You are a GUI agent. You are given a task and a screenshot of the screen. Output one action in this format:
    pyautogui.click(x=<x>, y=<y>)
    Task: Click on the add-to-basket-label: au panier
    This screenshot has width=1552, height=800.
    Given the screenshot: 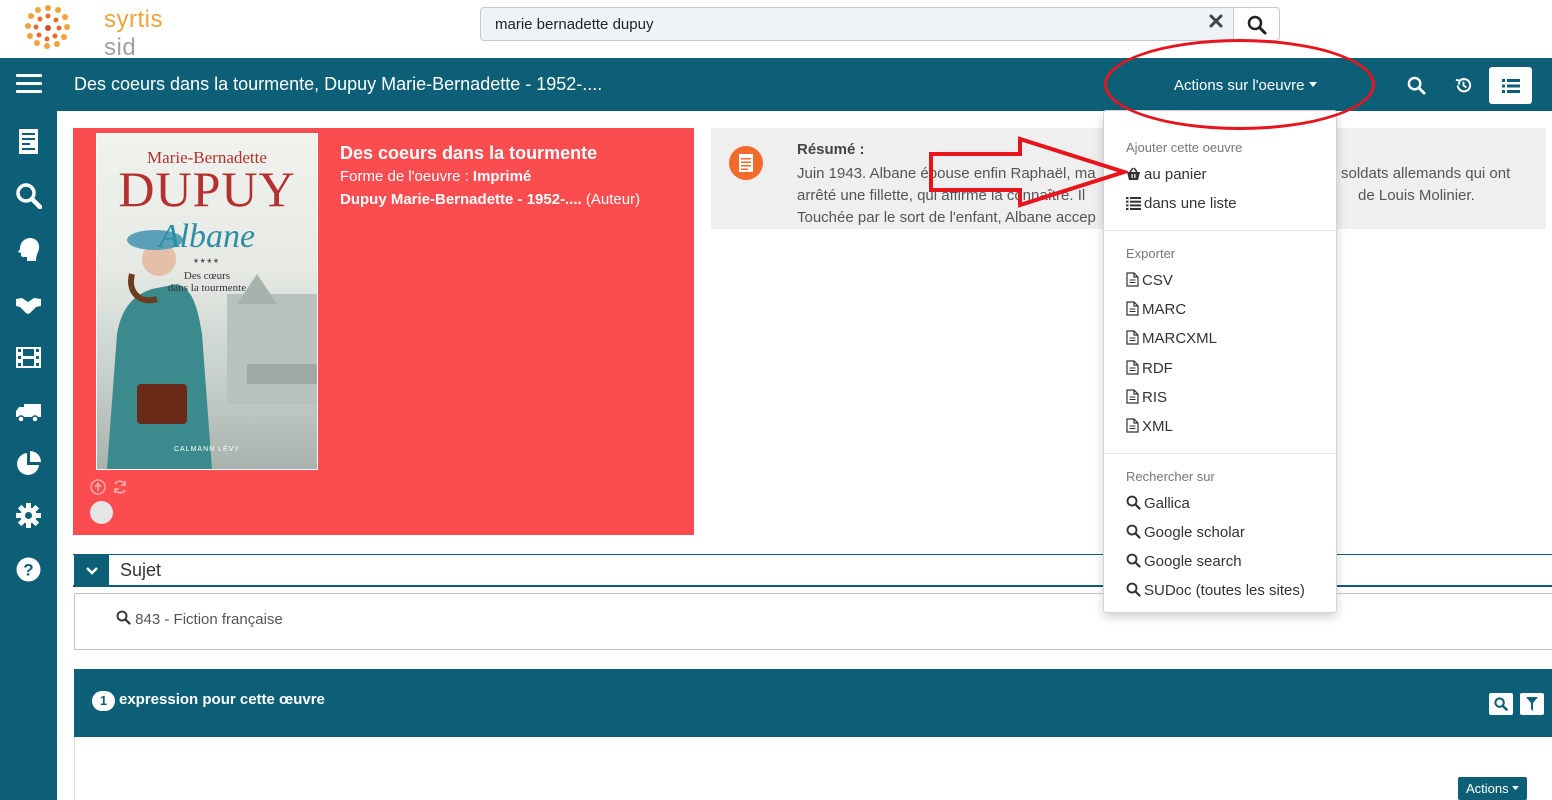 What is the action you would take?
    pyautogui.click(x=1175, y=174)
    